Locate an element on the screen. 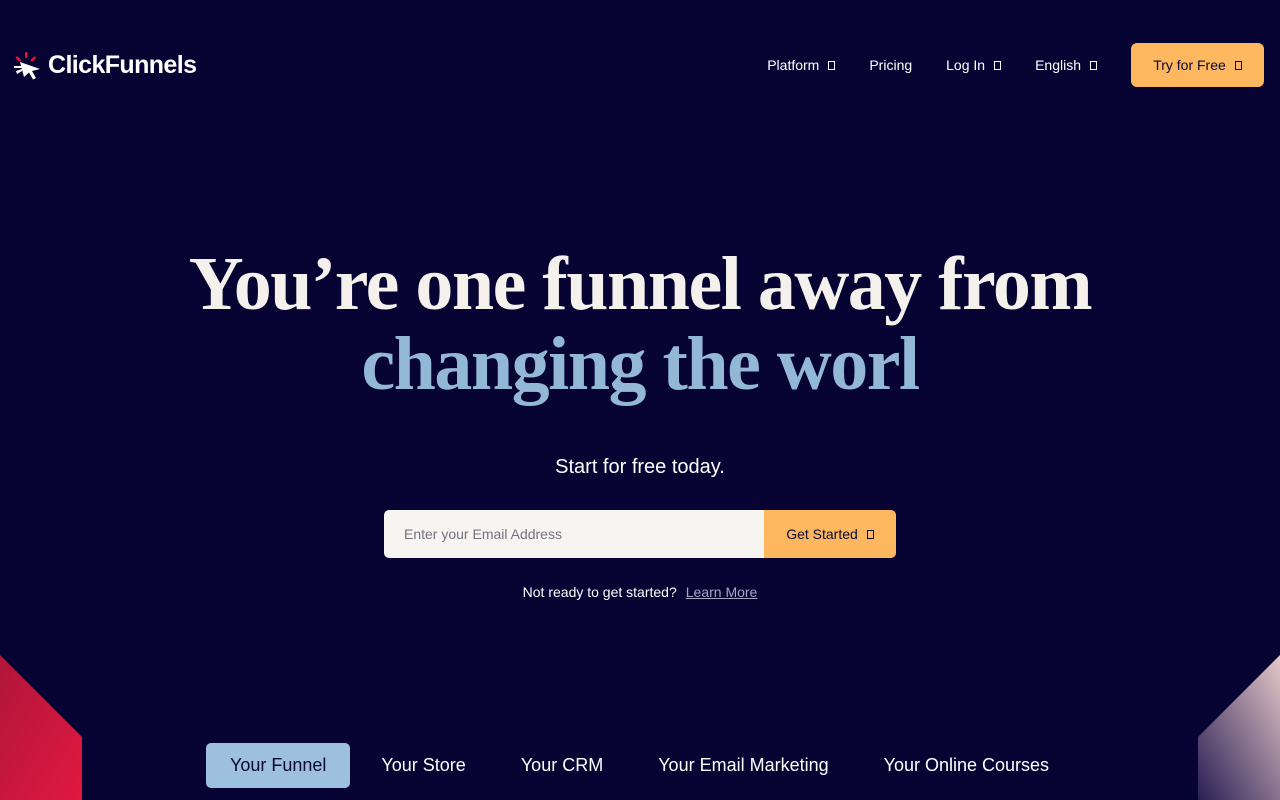 Image resolution: width=1280 pixels, height=800 pixels. email-signup-form: Get Started is located at coordinates (640, 534).